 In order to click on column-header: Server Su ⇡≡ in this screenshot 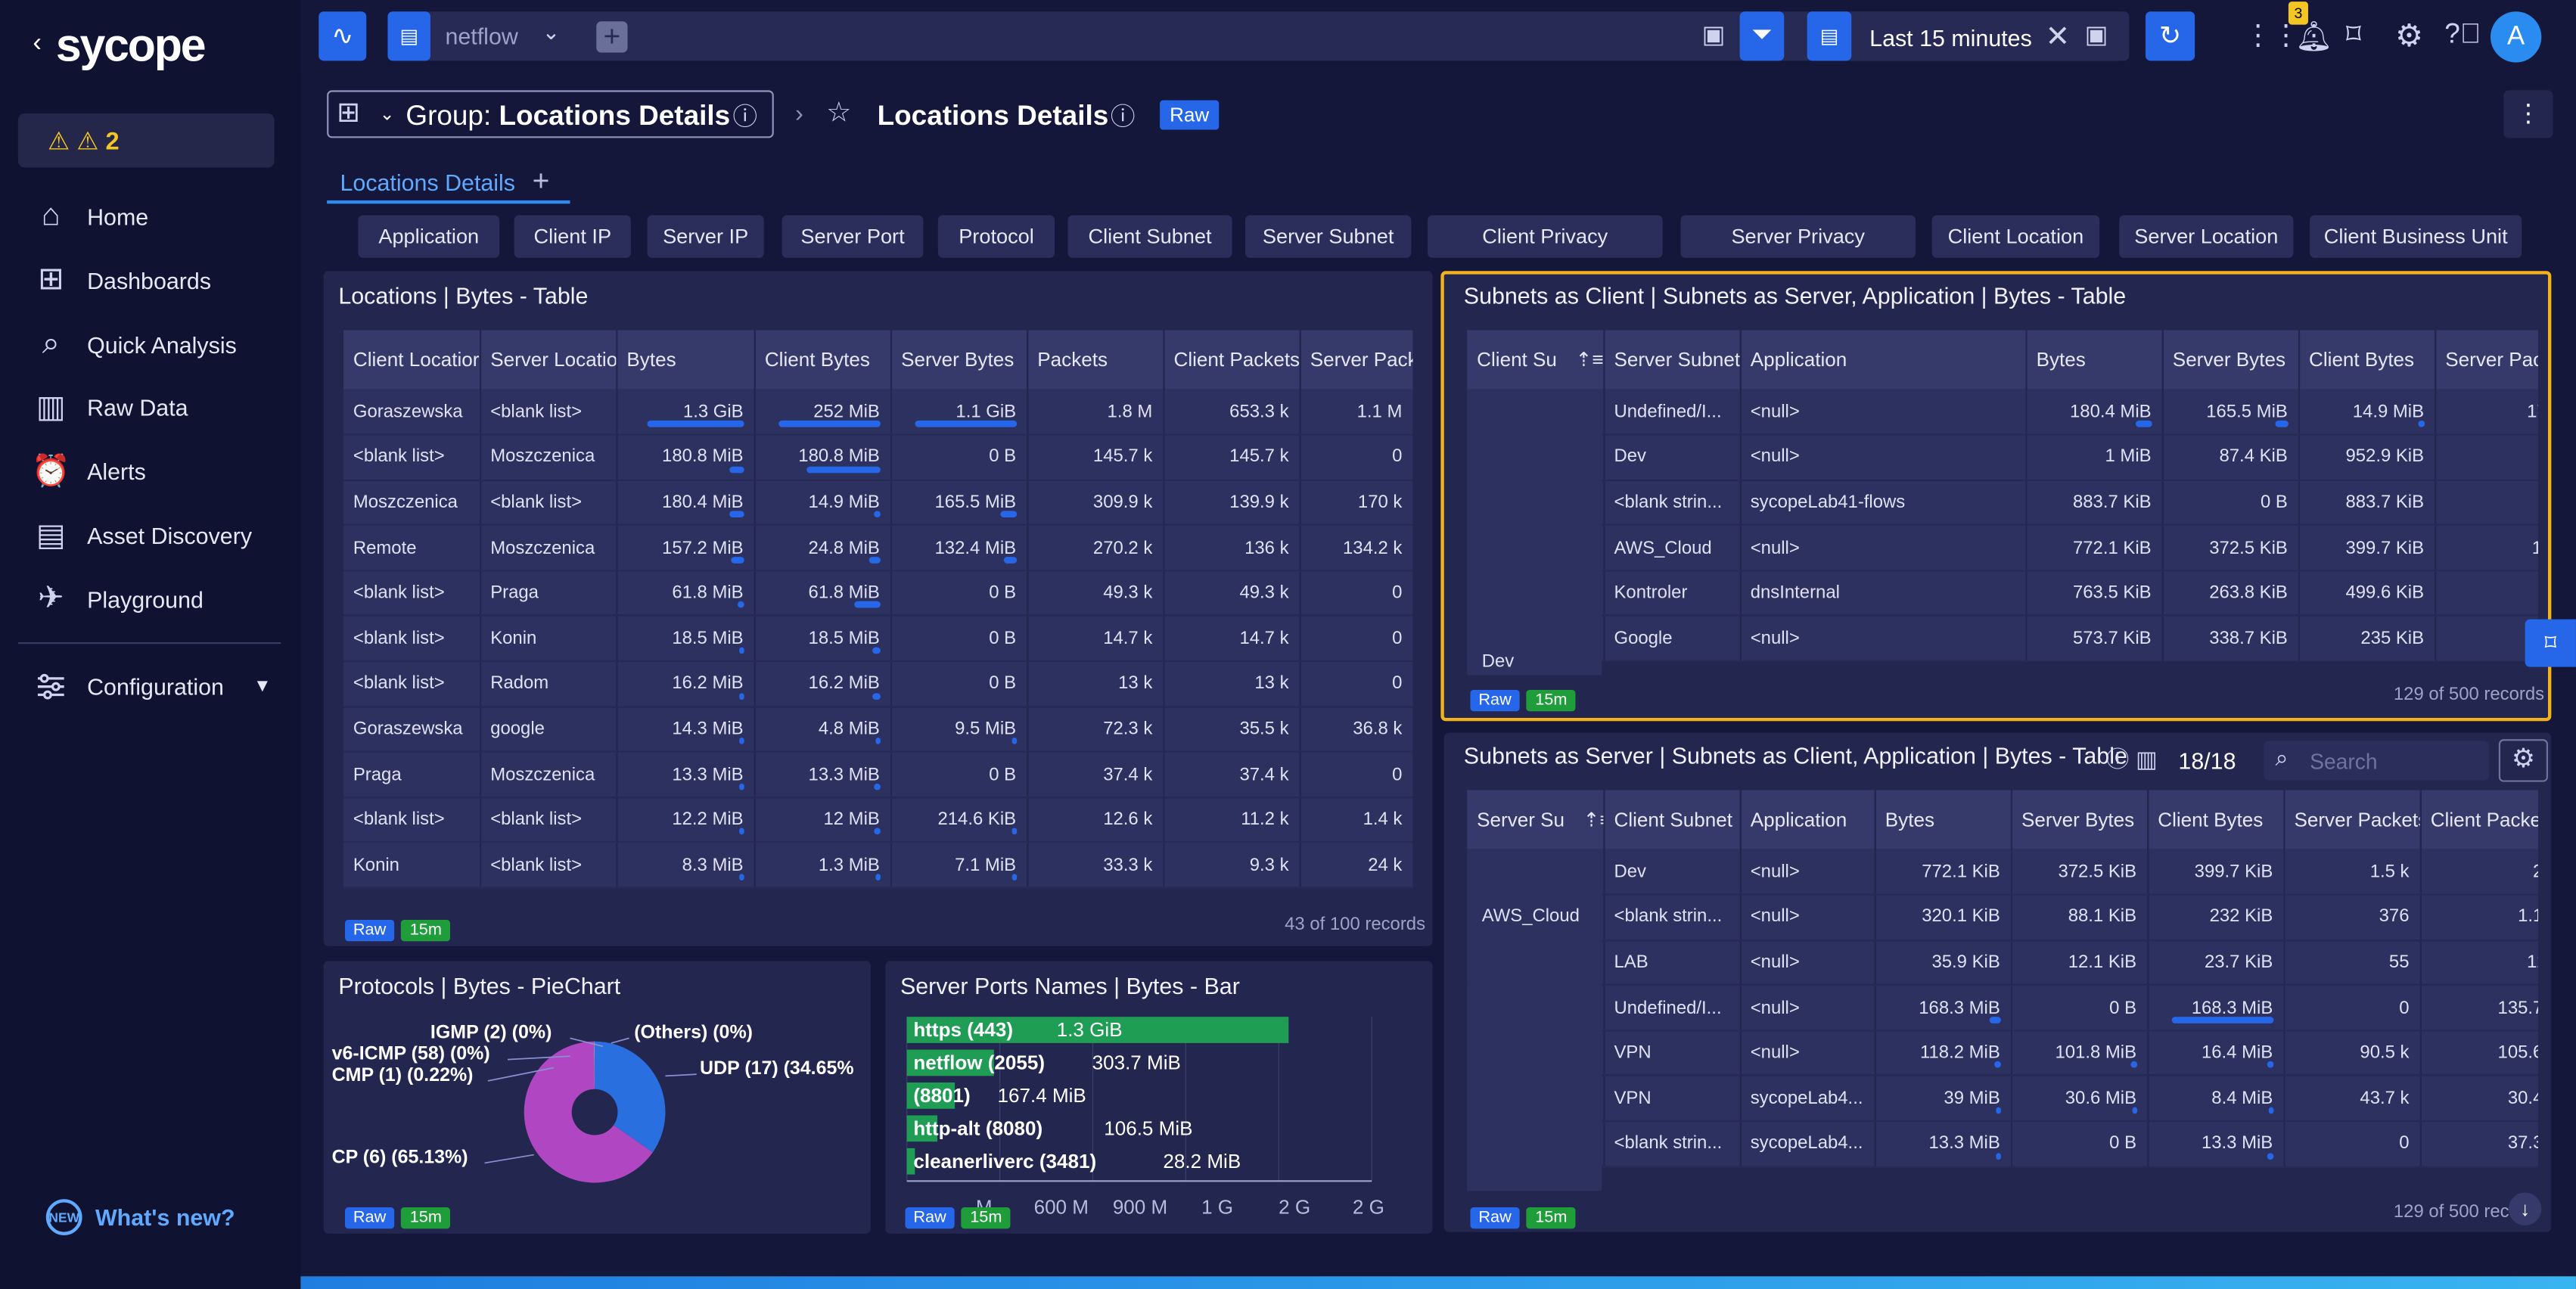, I will do `click(1536, 819)`.